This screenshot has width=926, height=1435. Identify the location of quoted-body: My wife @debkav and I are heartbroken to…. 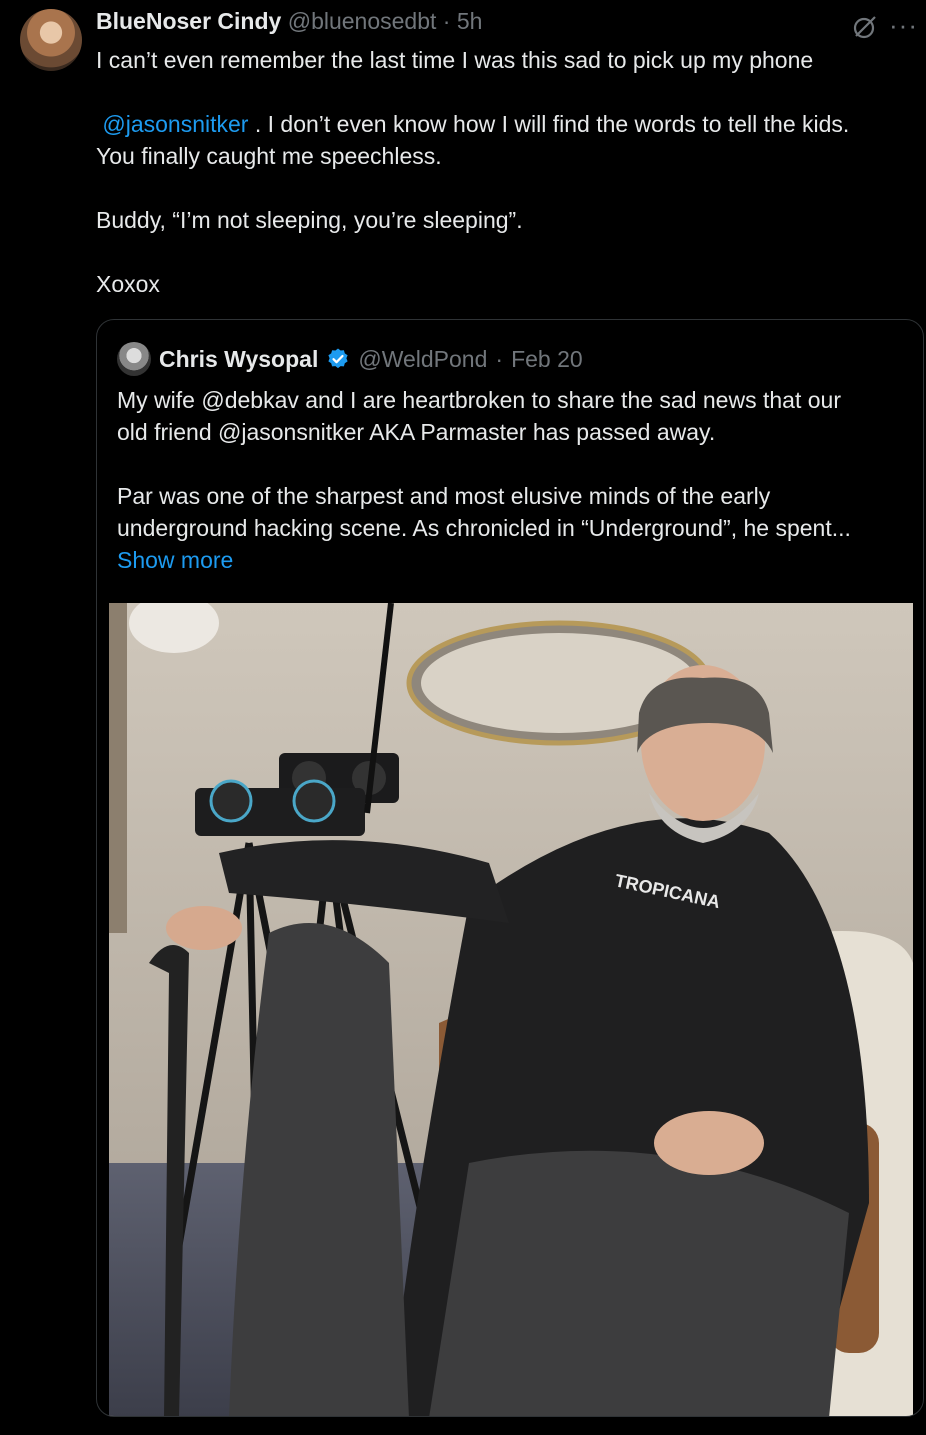
(515, 480).